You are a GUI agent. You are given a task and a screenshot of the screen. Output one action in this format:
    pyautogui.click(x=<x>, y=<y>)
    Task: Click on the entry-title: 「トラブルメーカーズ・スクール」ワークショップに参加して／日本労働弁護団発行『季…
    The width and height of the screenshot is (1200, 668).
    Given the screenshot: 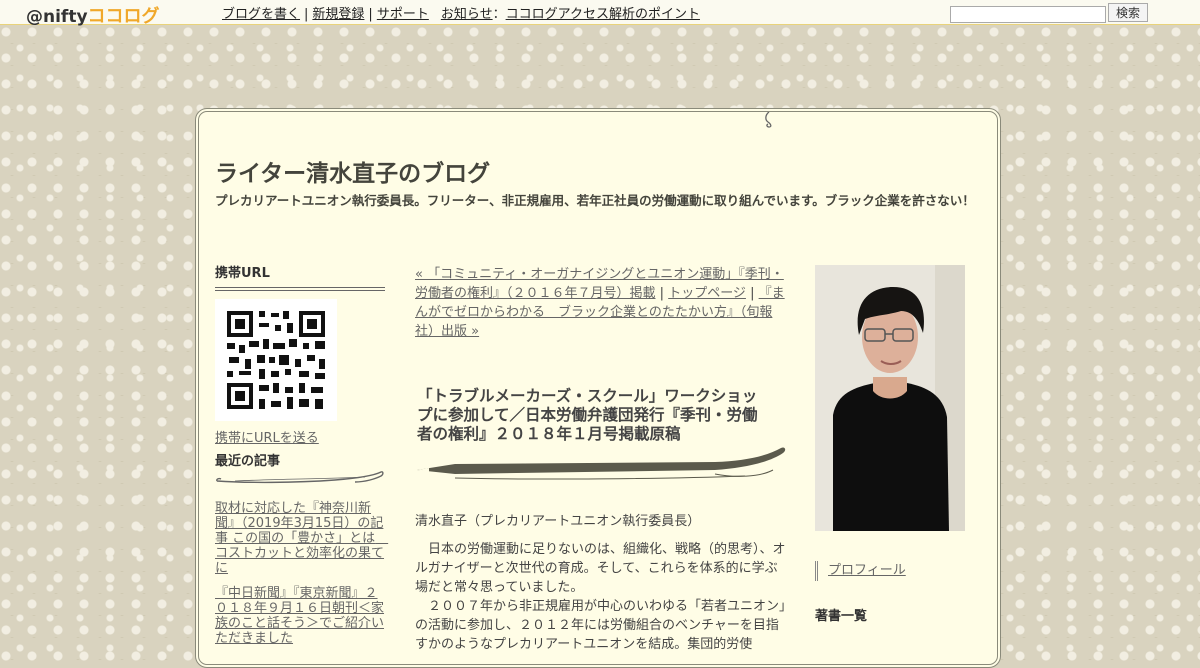 What is the action you would take?
    pyautogui.click(x=588, y=415)
    